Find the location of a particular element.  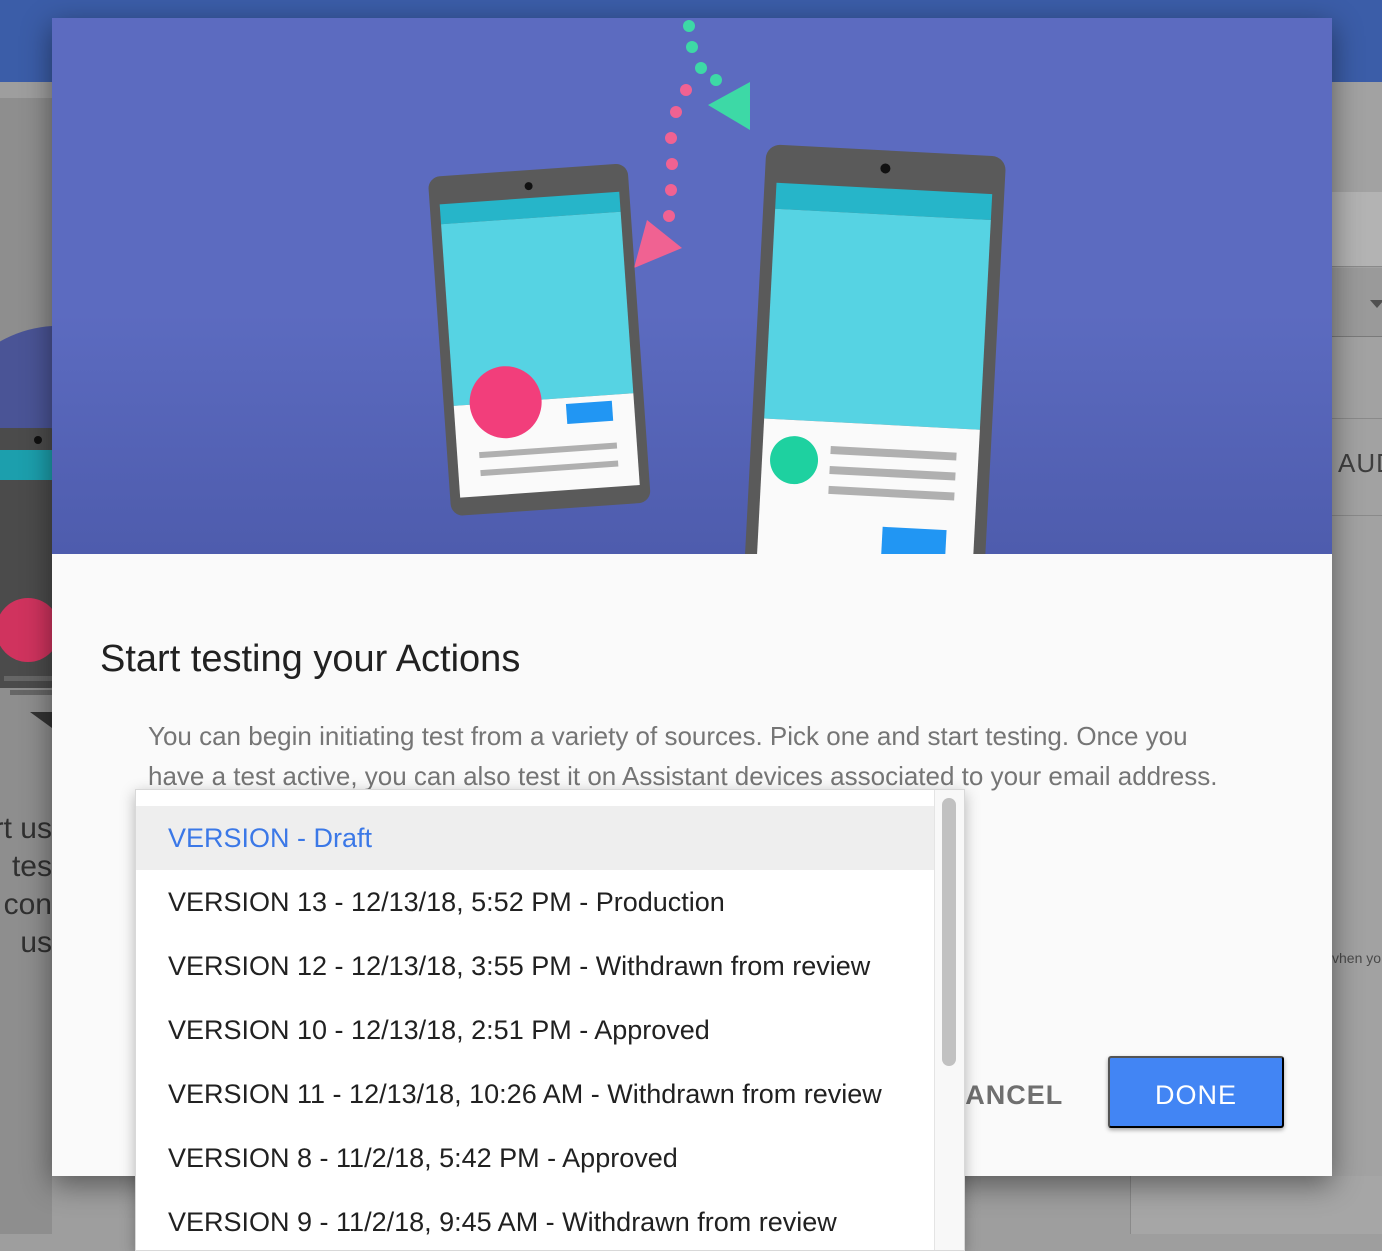

background-illustration is located at coordinates (26, 527).